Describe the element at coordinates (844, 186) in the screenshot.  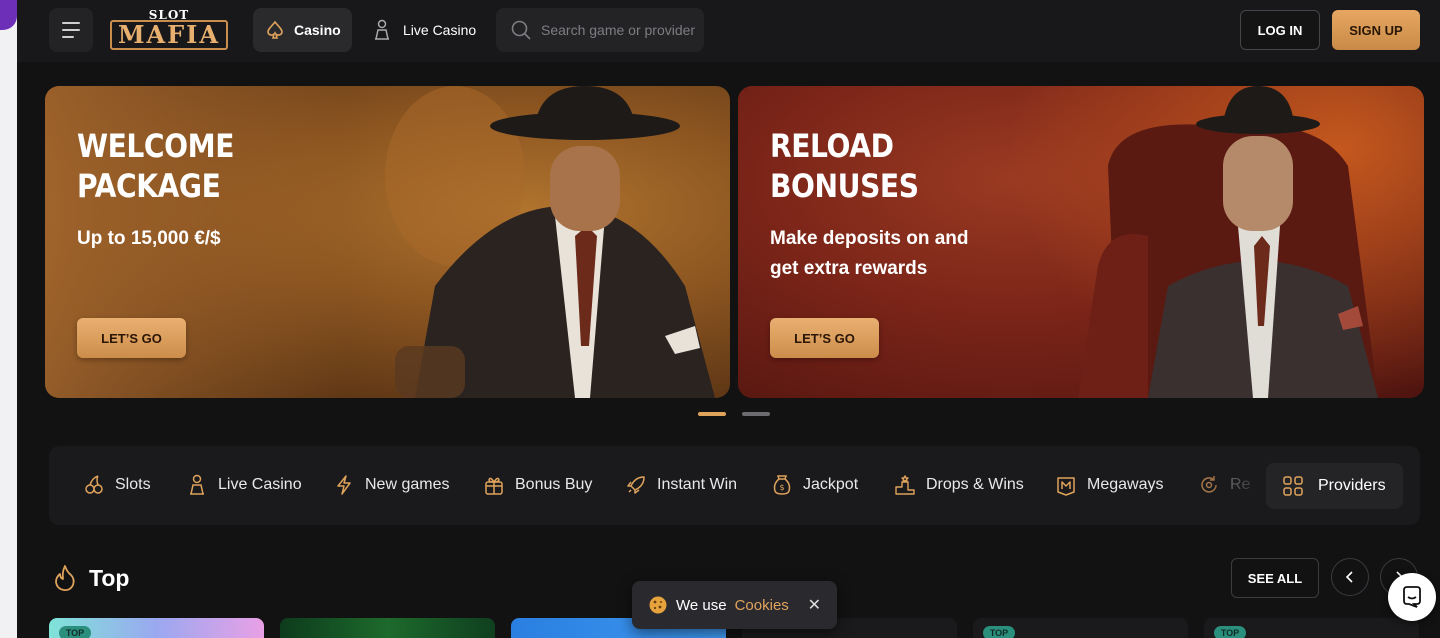
I see `banner-title-line2: BONUSES` at that location.